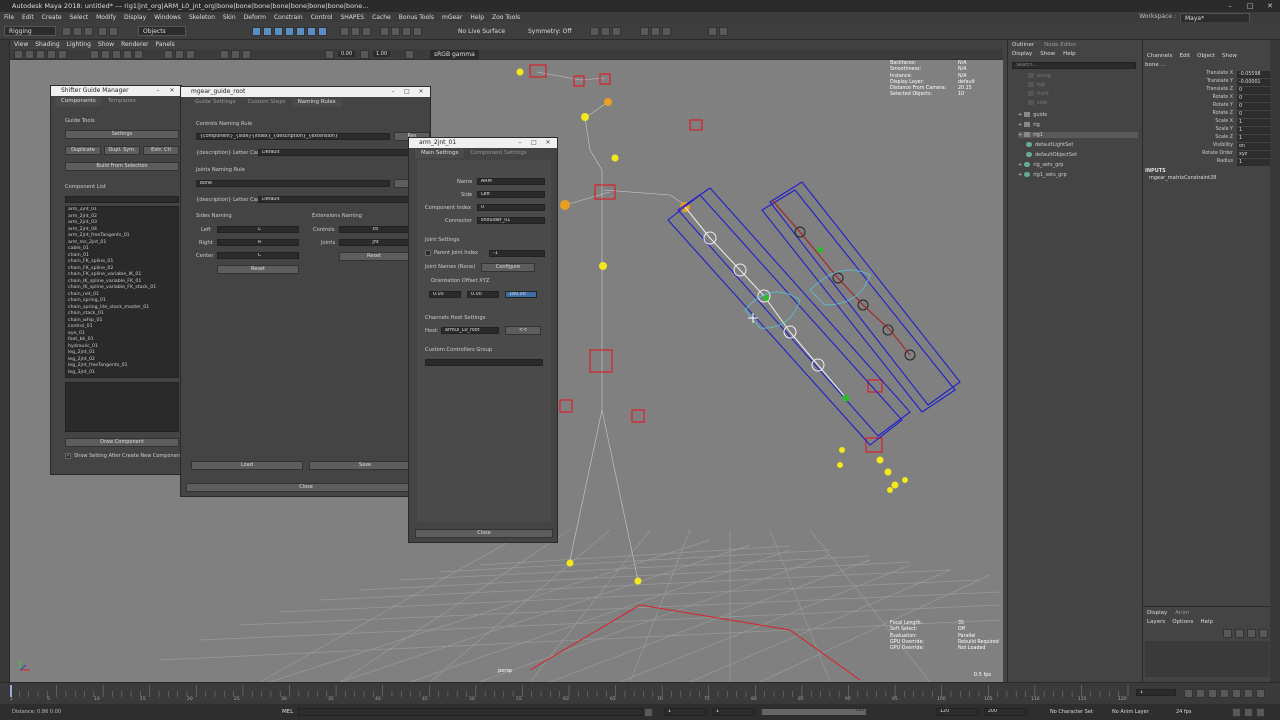 This screenshot has height=720, width=1280. Describe the element at coordinates (134, 44) in the screenshot. I see `vp-menu-renderer: Renderer` at that location.